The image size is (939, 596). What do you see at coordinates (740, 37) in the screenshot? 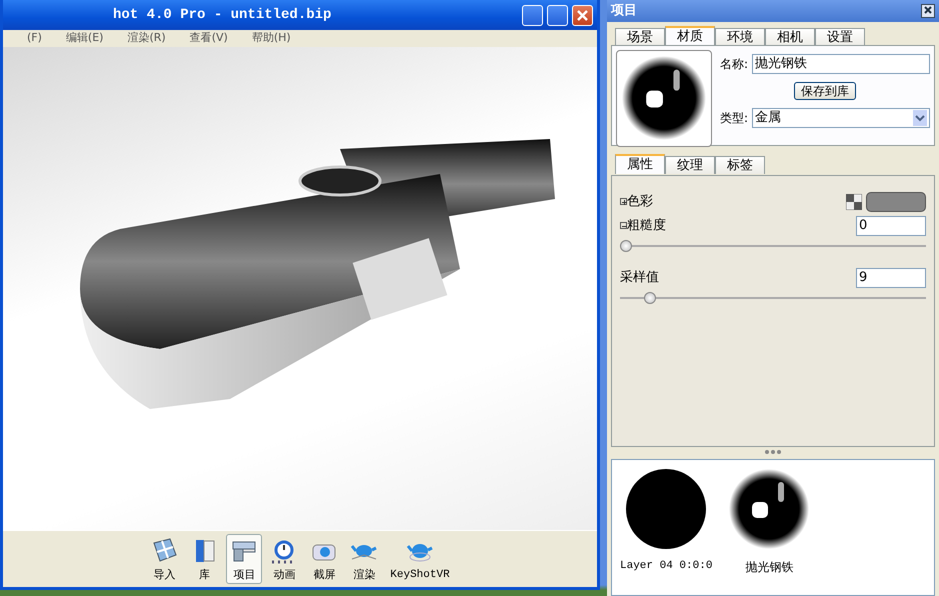
I see `tab: 环境` at bounding box center [740, 37].